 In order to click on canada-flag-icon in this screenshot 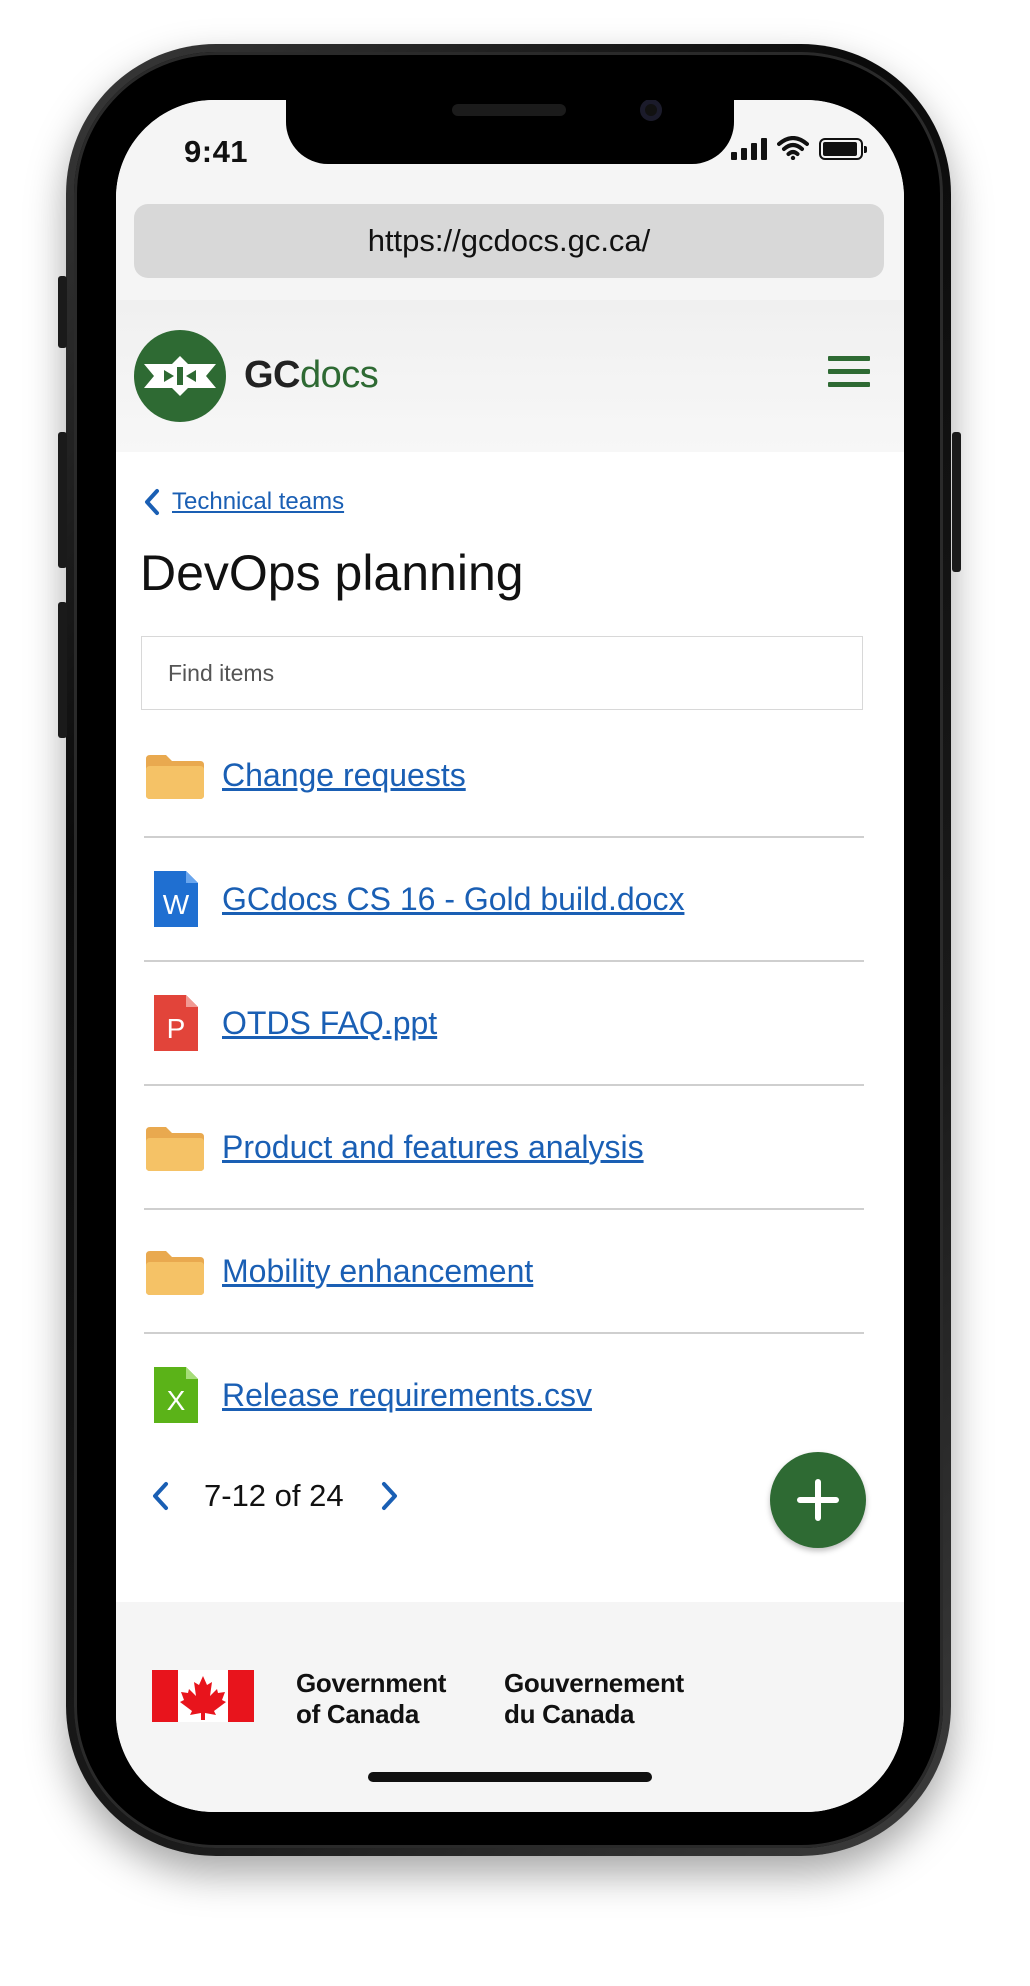, I will do `click(203, 1696)`.